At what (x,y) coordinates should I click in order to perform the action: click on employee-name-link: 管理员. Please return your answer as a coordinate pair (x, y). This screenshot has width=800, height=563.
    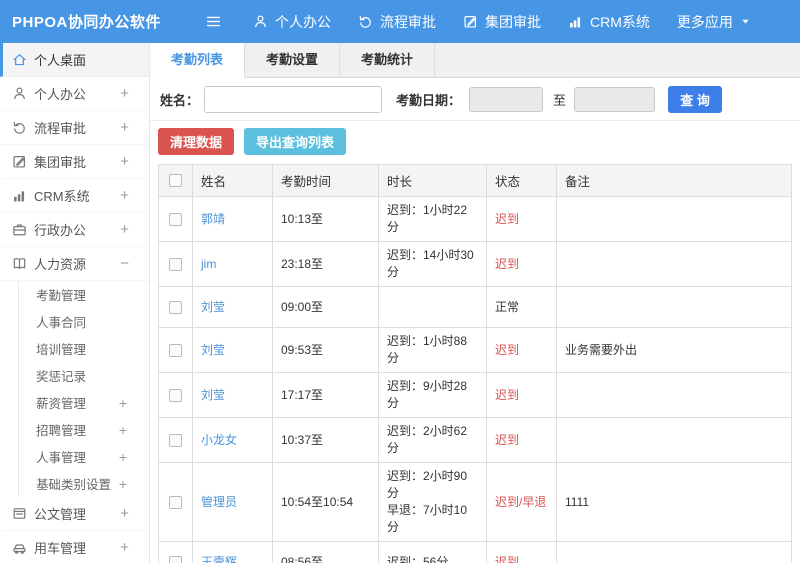
    Looking at the image, I should click on (219, 502).